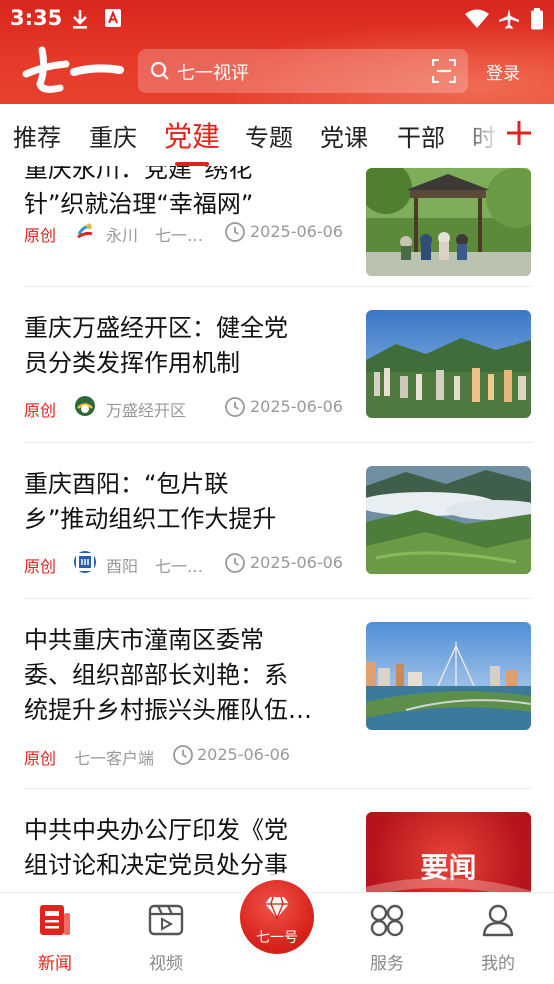 Image resolution: width=554 pixels, height=984 pixels. Describe the element at coordinates (498, 964) in the screenshot. I see `nav-profile-label: 我的` at that location.